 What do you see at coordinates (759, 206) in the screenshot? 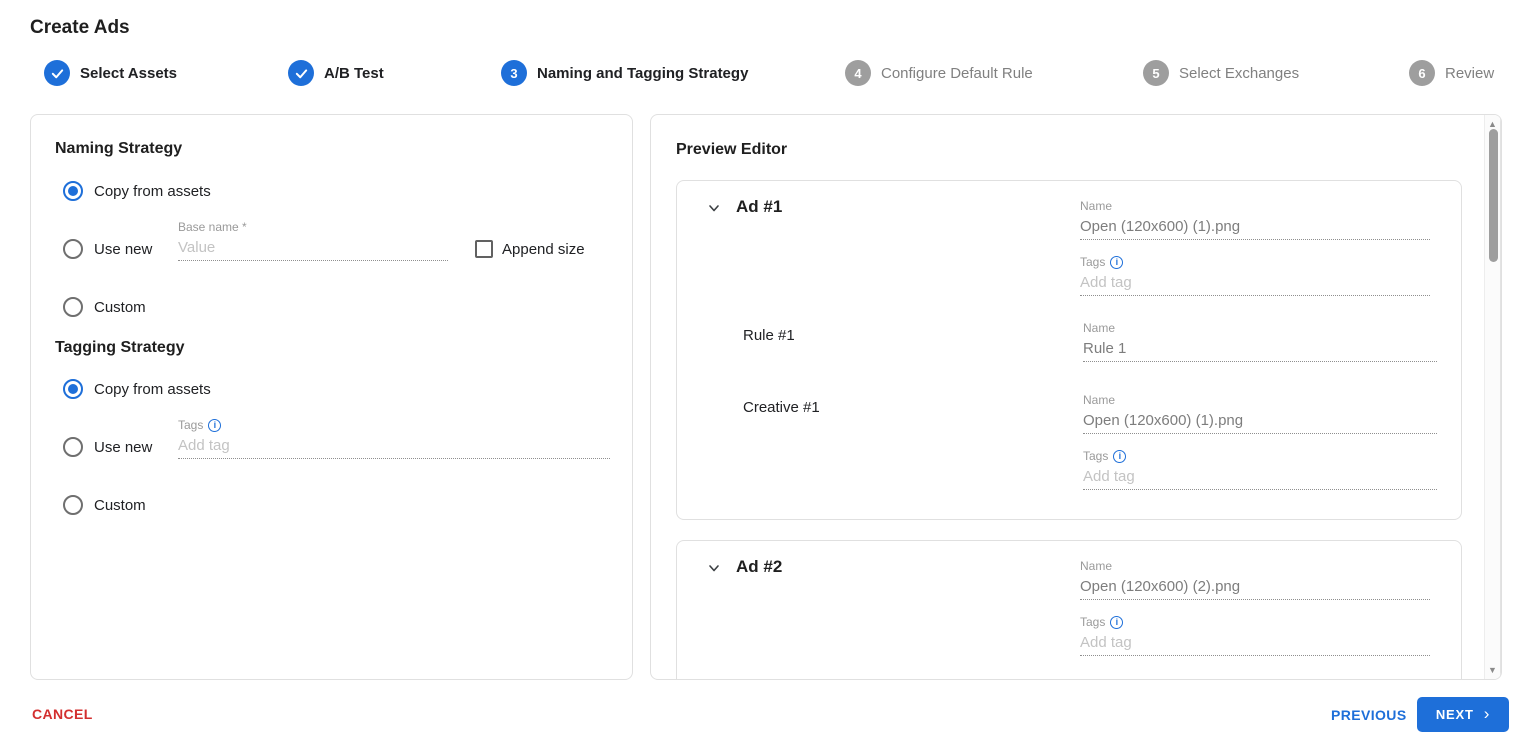
I see `ad-title: Ad #1` at bounding box center [759, 206].